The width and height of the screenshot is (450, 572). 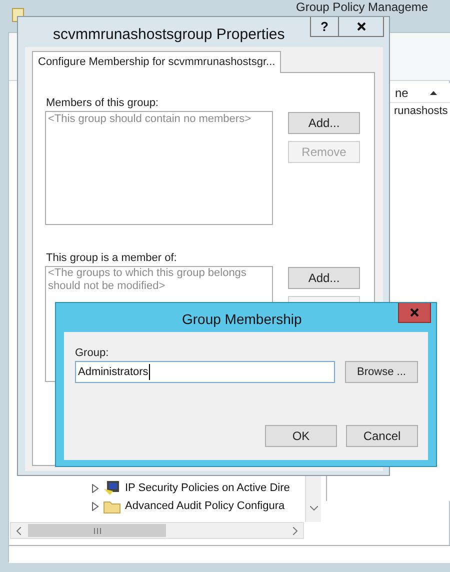 I want to click on scroll-right-icon, so click(x=295, y=531).